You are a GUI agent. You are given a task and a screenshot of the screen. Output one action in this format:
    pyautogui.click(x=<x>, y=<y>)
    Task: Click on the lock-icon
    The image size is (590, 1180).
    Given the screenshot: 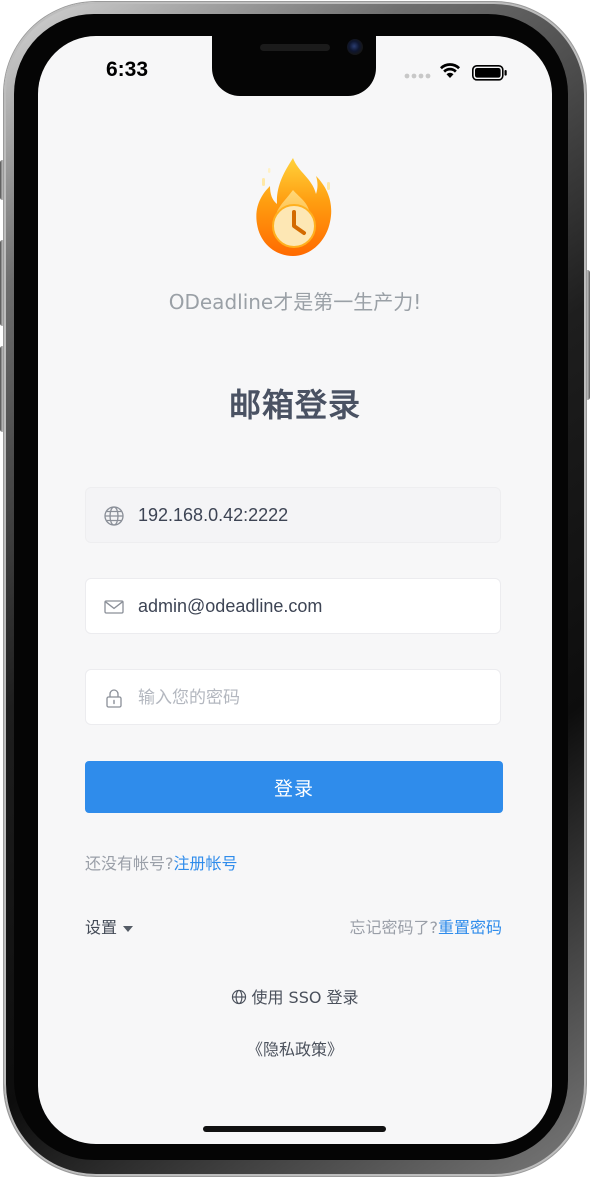 What is the action you would take?
    pyautogui.click(x=114, y=698)
    